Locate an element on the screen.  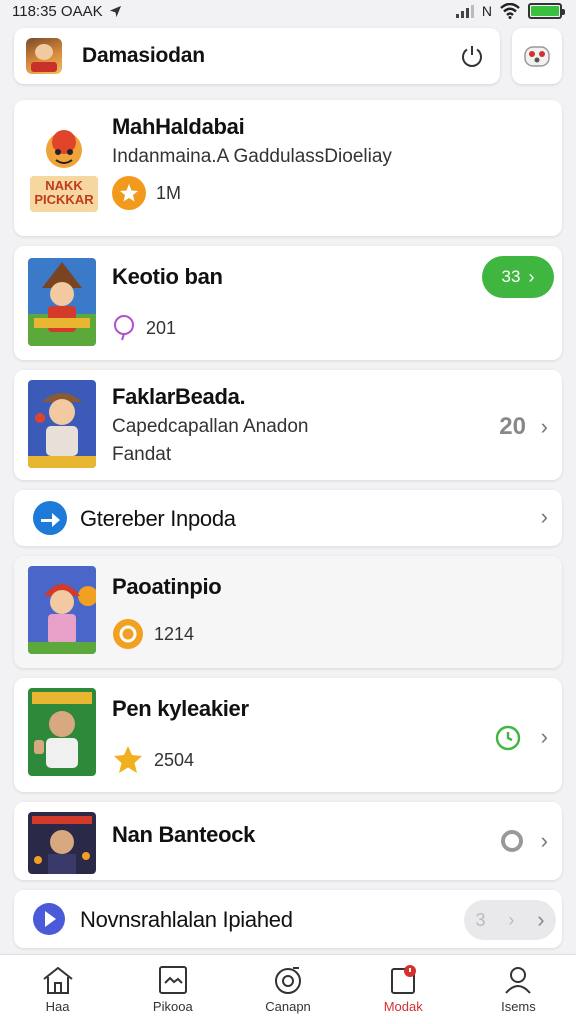
nav-label: Isems is located at coordinates (518, 1006).